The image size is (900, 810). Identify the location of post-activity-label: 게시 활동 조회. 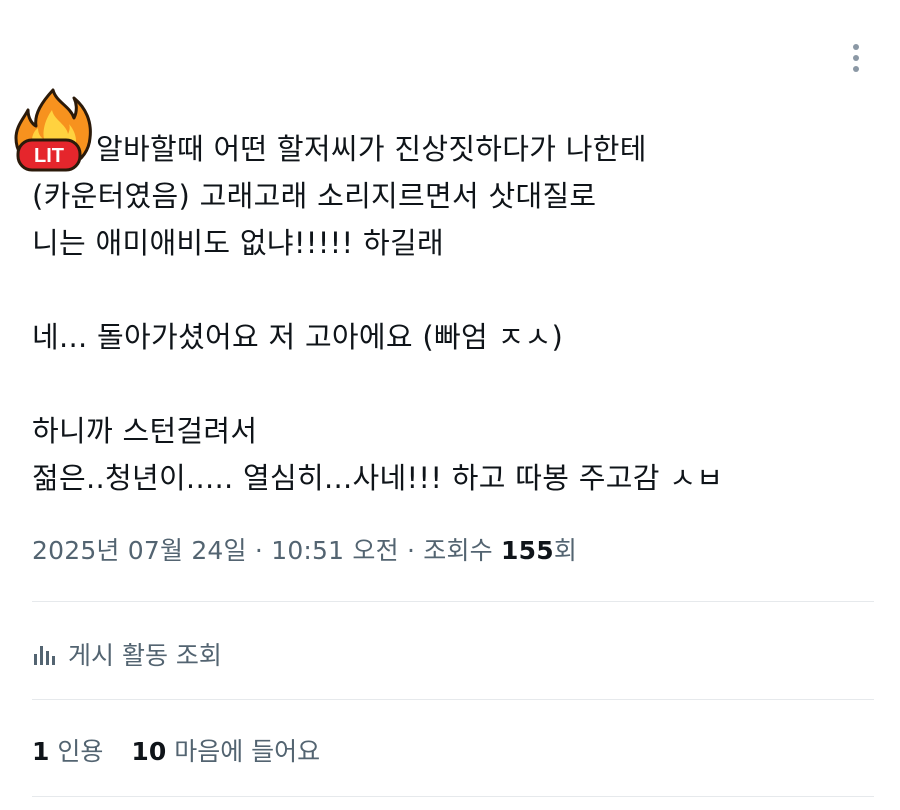
(145, 655).